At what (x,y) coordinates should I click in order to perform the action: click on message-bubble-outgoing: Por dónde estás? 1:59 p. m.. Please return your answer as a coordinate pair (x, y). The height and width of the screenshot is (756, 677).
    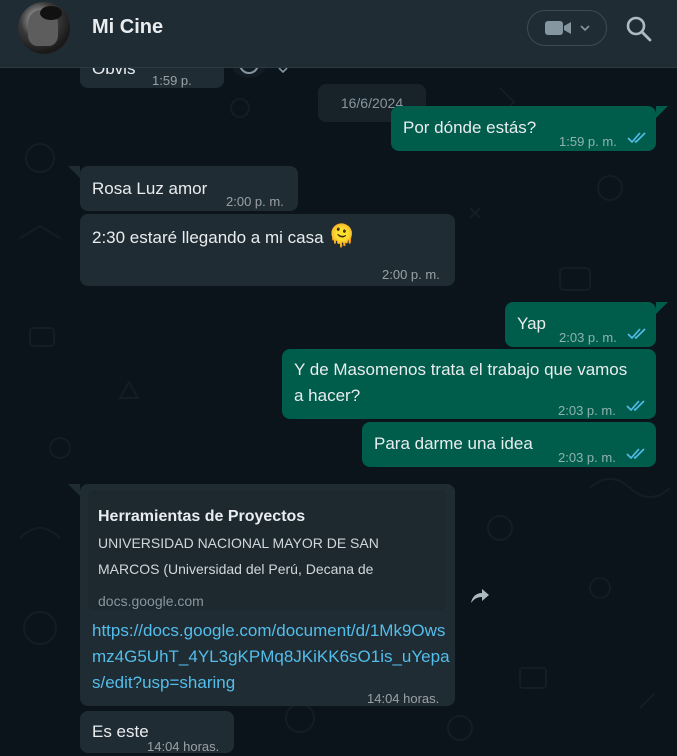
    Looking at the image, I should click on (523, 128).